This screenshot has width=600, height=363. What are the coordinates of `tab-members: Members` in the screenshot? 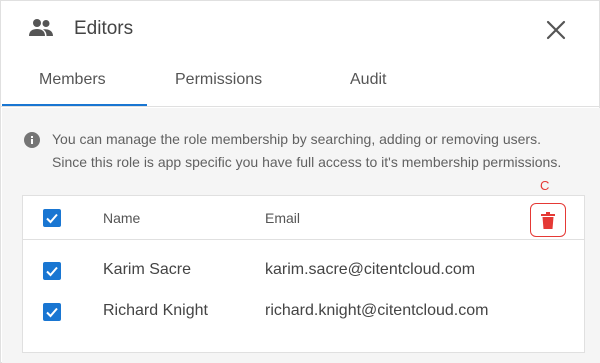 It's located at (72, 80).